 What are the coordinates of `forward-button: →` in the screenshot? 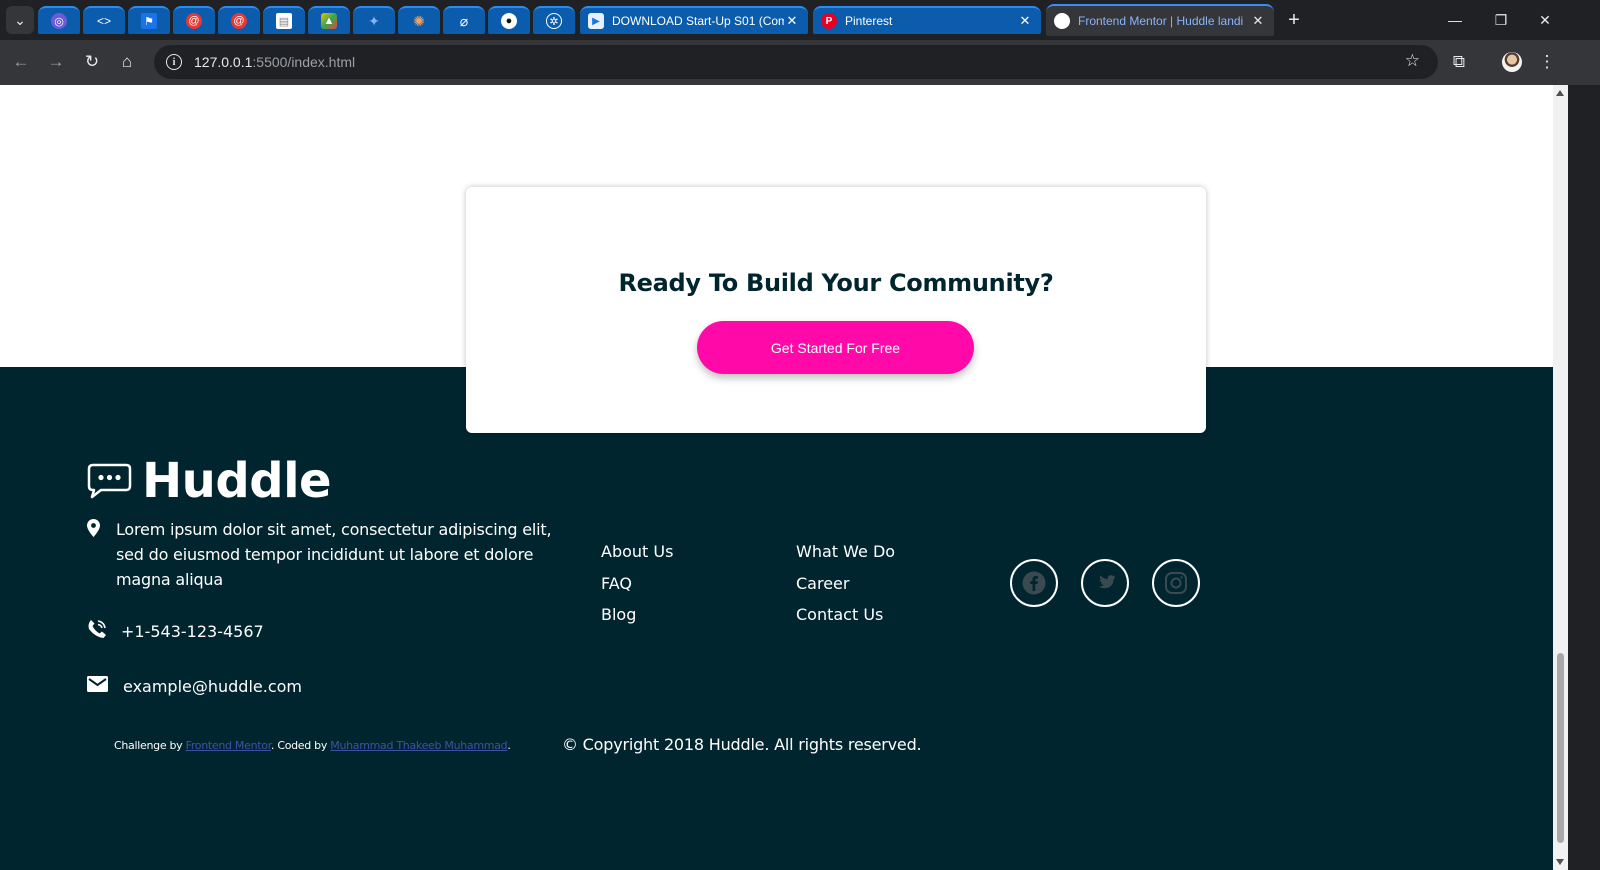 It's located at (56, 62).